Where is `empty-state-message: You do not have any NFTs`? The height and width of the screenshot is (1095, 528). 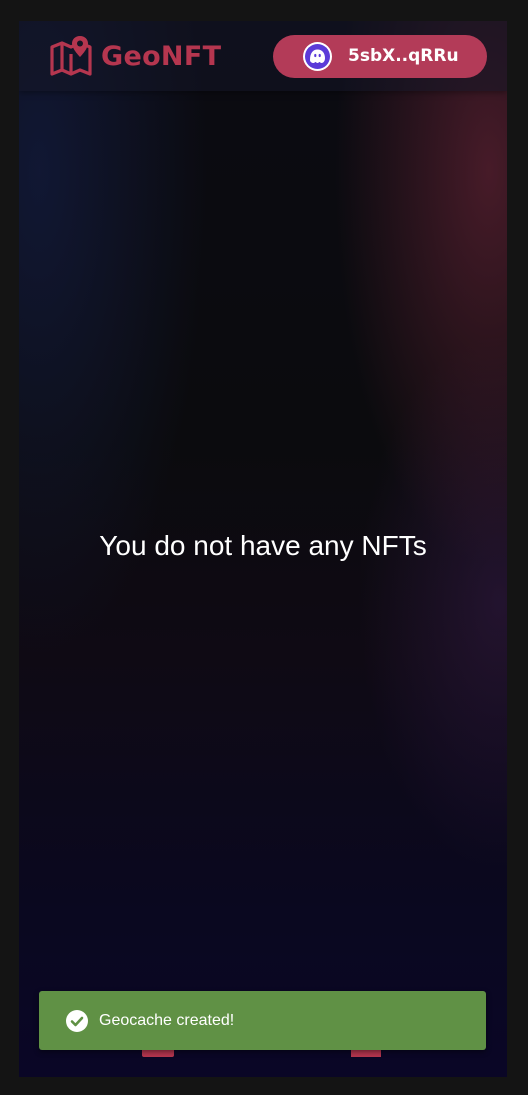 empty-state-message: You do not have any NFTs is located at coordinates (263, 545).